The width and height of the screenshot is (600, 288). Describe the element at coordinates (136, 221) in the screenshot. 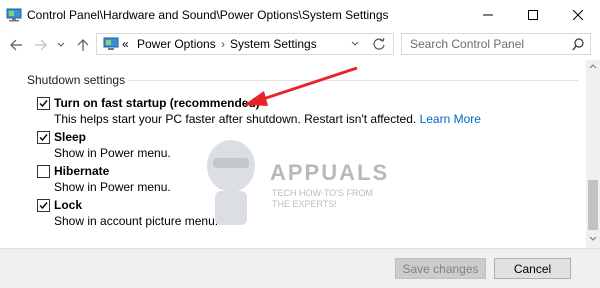

I see `lock-description: Show in account picture menu.` at that location.